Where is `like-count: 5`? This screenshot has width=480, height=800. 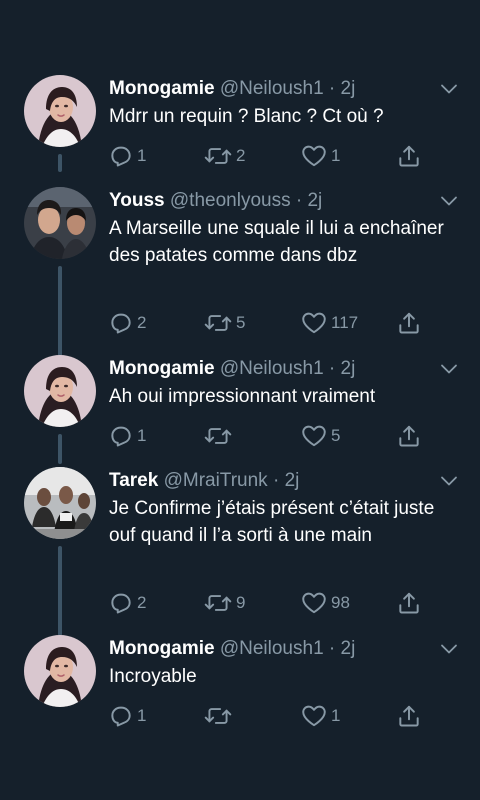 like-count: 5 is located at coordinates (336, 435).